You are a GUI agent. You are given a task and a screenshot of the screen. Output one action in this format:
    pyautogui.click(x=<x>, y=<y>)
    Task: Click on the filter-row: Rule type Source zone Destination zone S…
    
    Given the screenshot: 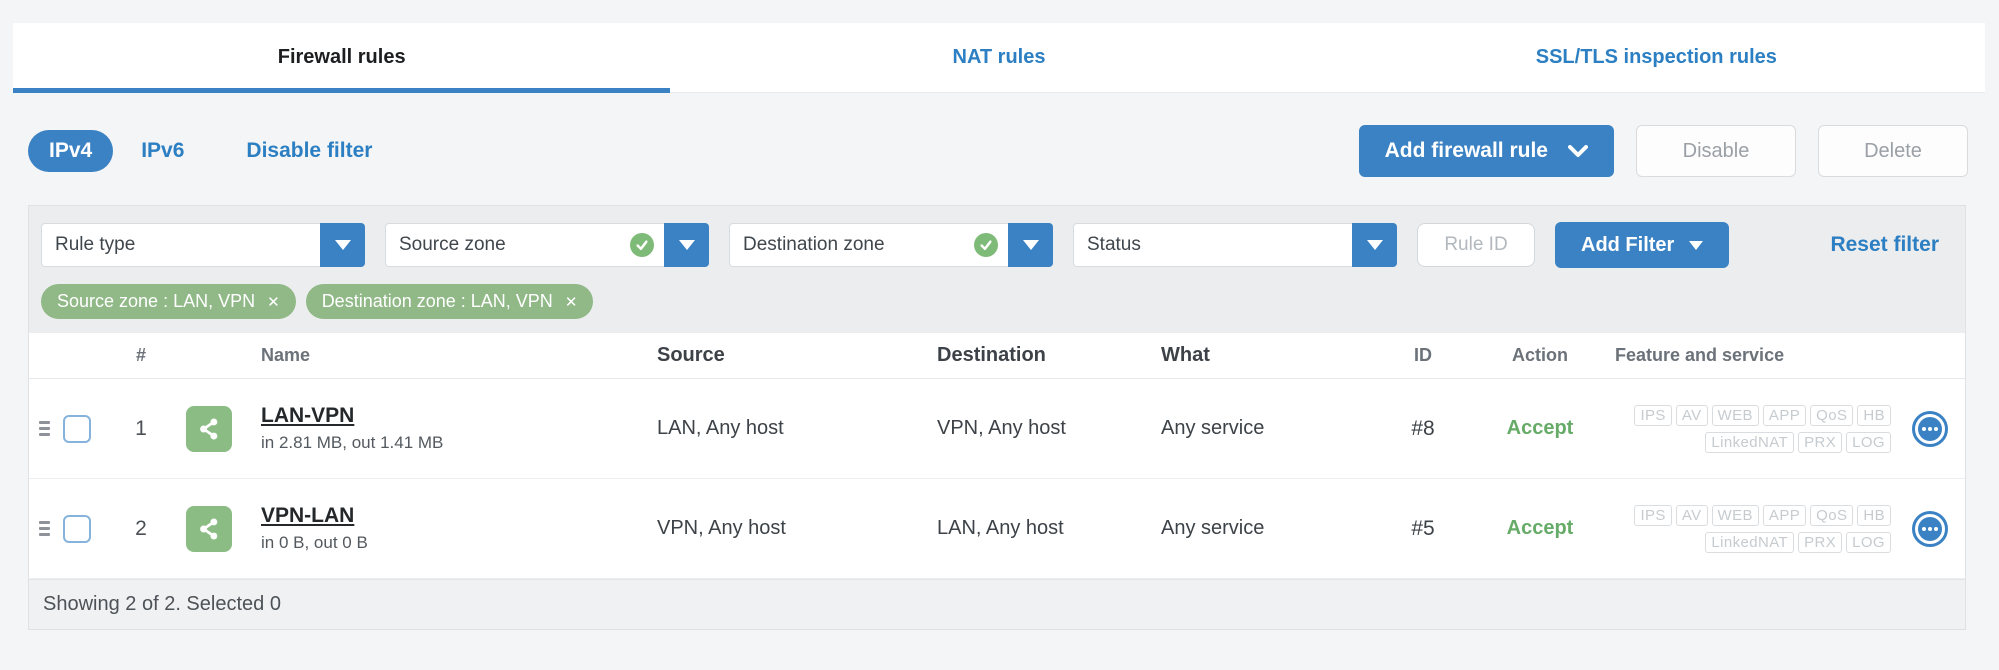 What is the action you would take?
    pyautogui.click(x=994, y=245)
    